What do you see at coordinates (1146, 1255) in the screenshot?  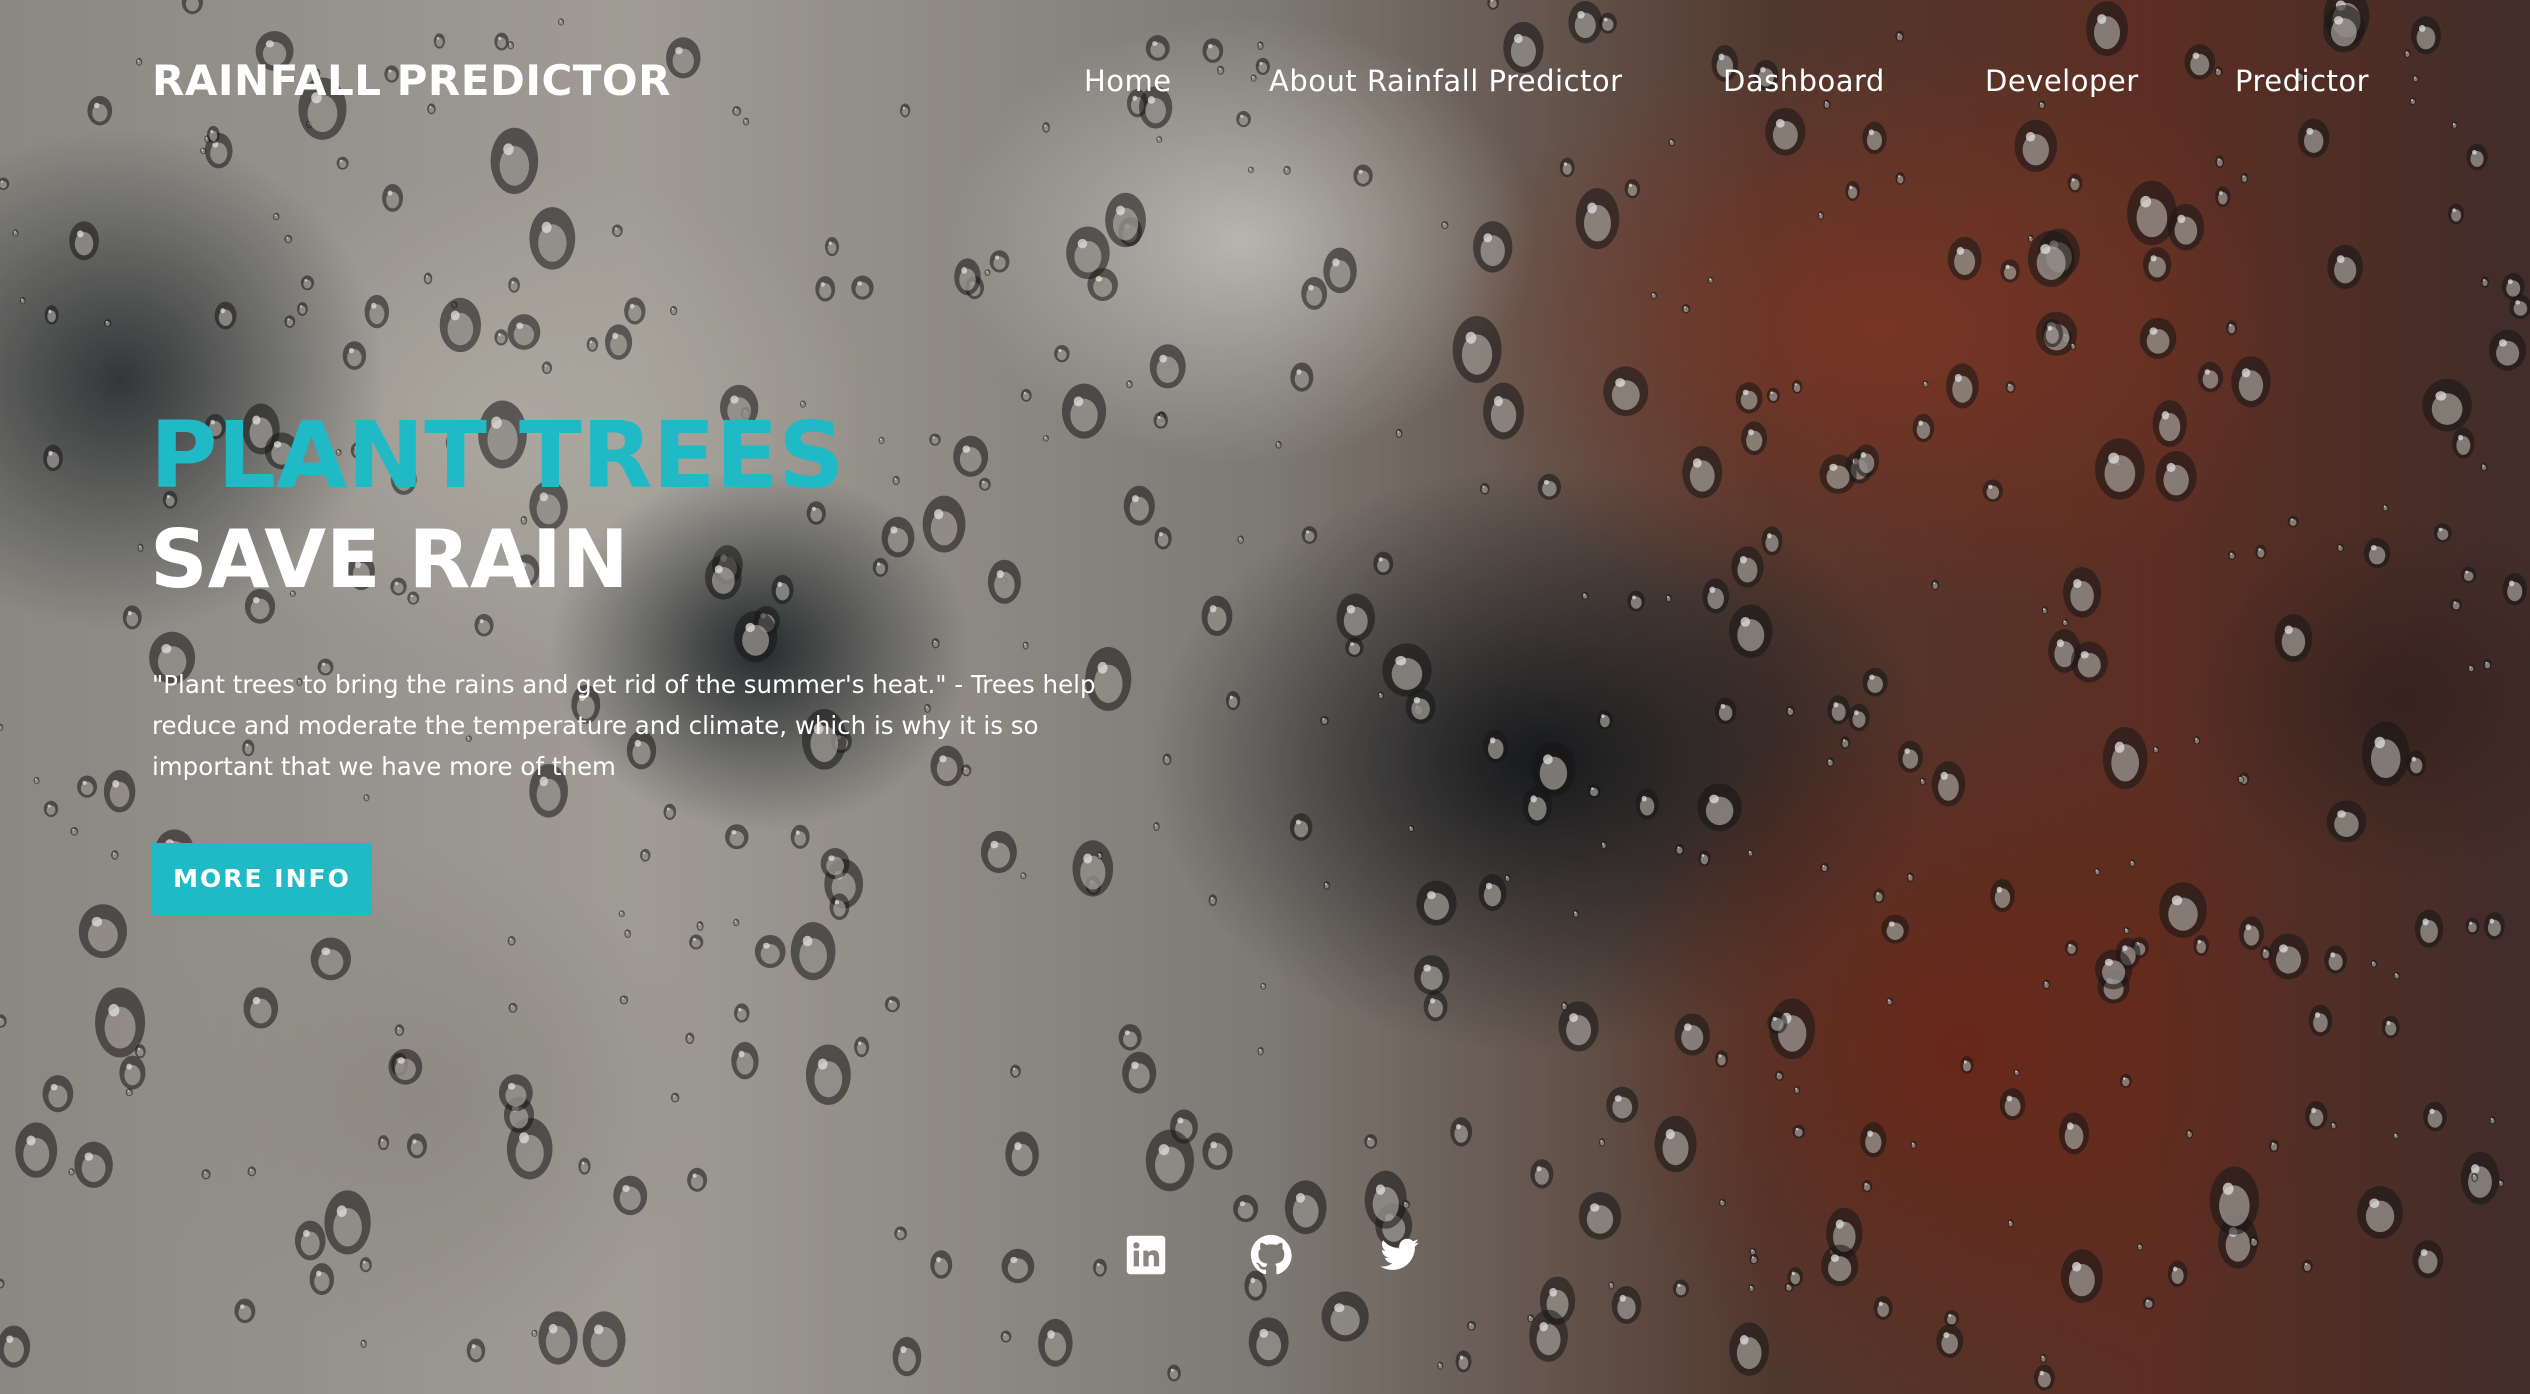 I see `linkedin-icon` at bounding box center [1146, 1255].